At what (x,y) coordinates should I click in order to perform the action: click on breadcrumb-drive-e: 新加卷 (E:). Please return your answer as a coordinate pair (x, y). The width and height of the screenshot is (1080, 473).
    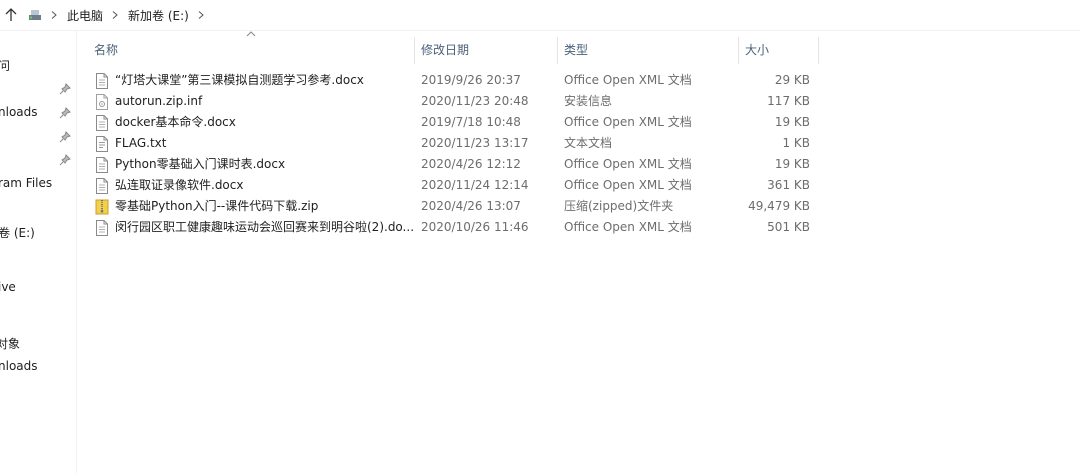
    Looking at the image, I should click on (158, 15).